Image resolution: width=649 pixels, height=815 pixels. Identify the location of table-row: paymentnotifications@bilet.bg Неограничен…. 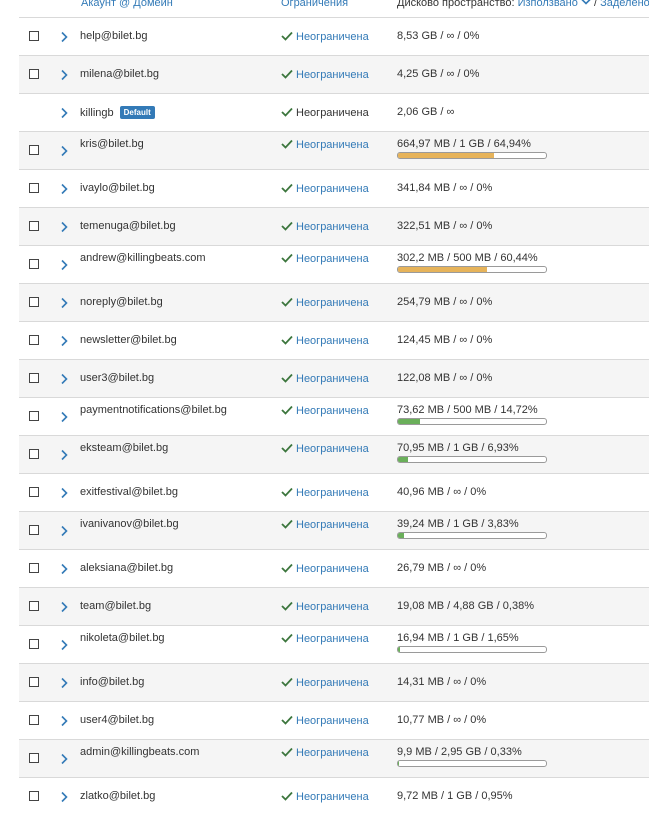
(334, 416).